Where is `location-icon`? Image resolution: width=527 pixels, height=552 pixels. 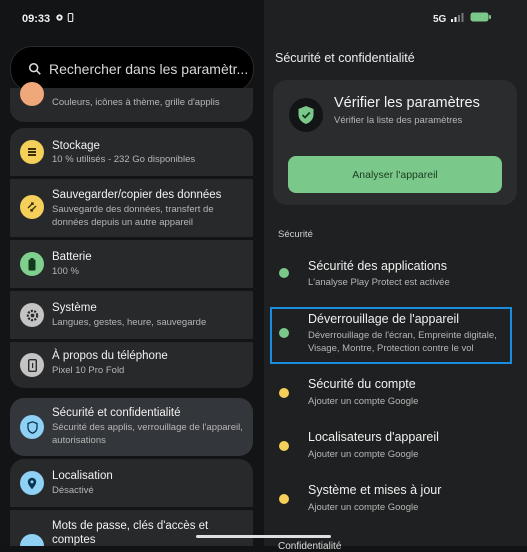
location-icon is located at coordinates (32, 483).